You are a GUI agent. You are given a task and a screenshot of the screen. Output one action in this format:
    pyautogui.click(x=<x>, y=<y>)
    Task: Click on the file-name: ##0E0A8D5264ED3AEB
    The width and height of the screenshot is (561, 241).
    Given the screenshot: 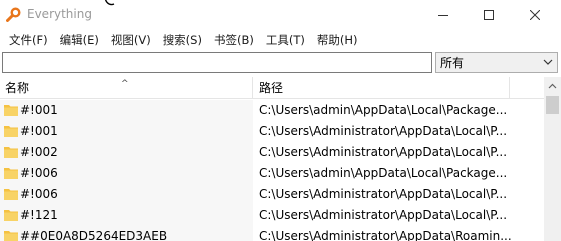 What is the action you would take?
    pyautogui.click(x=94, y=235)
    